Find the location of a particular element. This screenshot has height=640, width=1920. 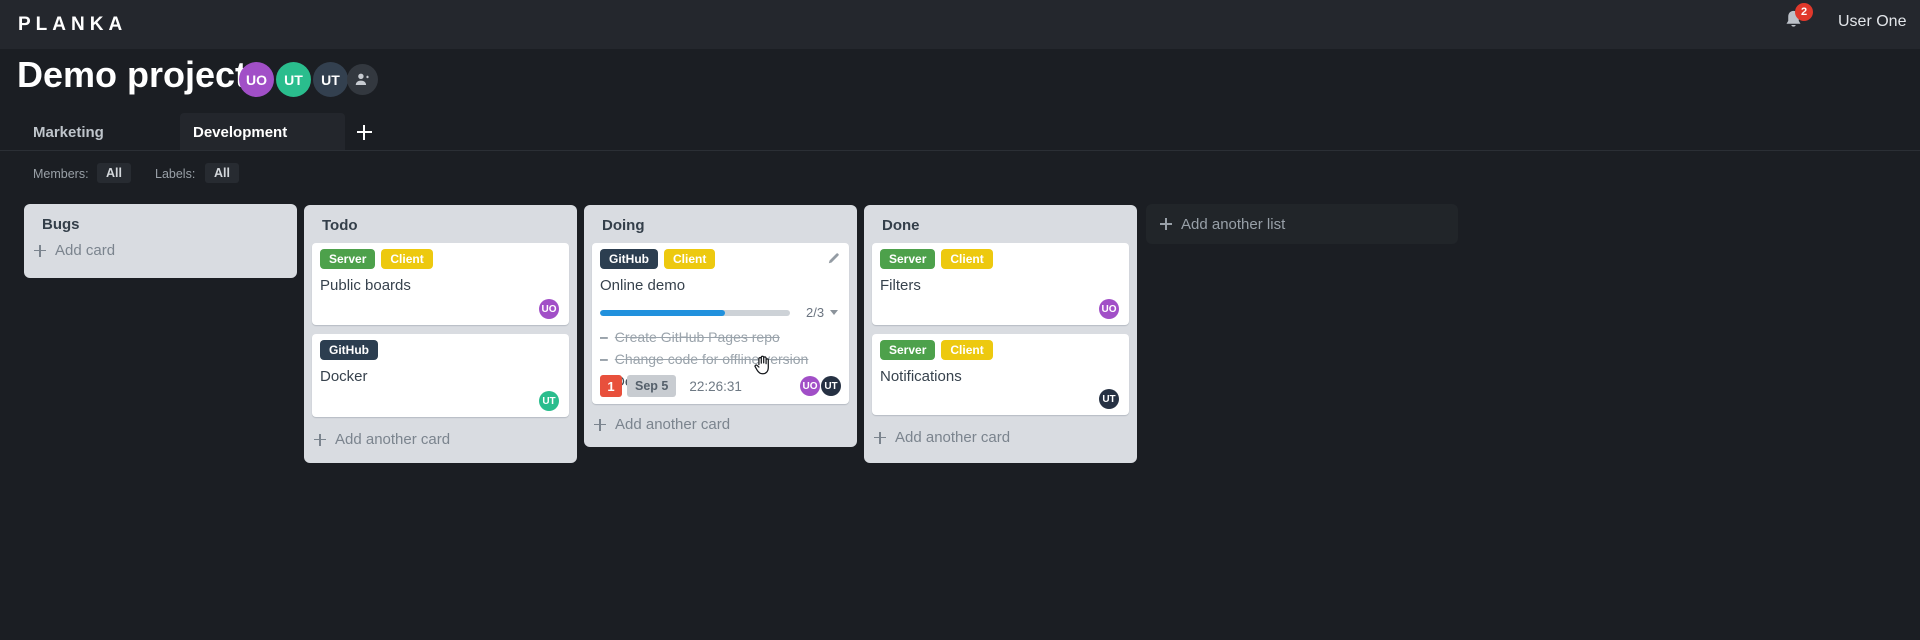

list-bugs: Bugs Add card is located at coordinates (160, 241).